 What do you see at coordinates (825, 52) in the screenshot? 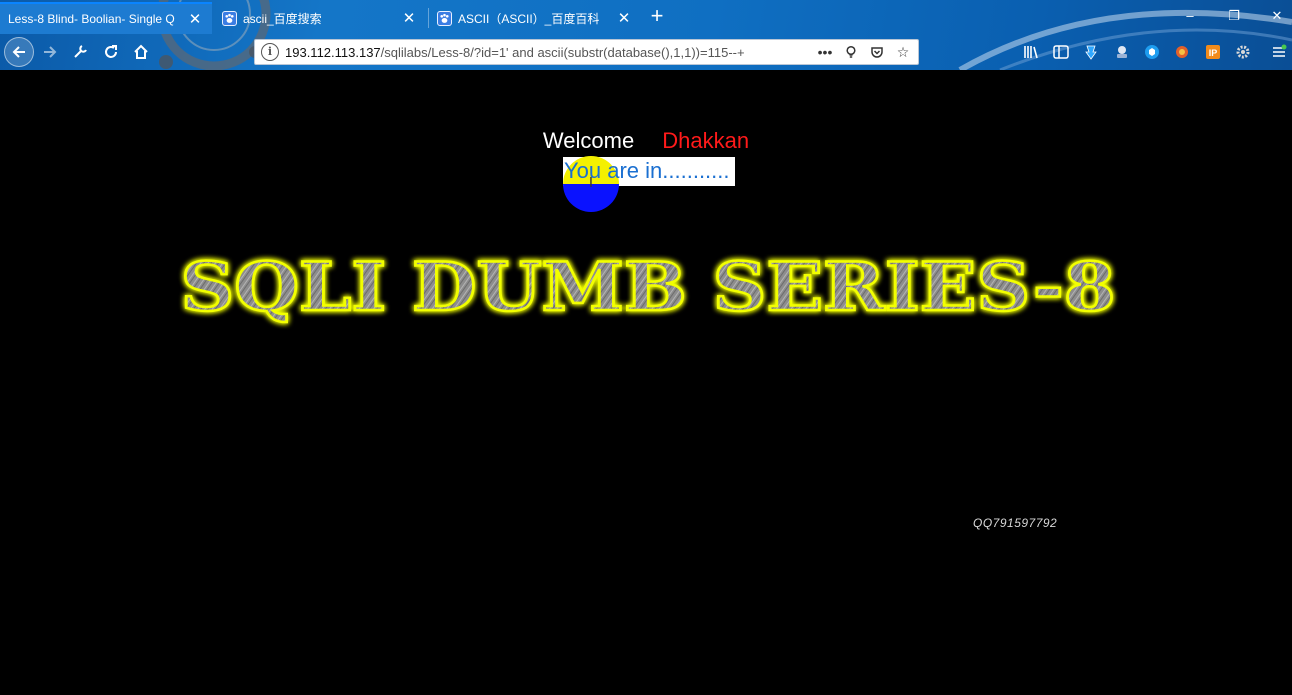
I see `page-actions-icon: •••` at bounding box center [825, 52].